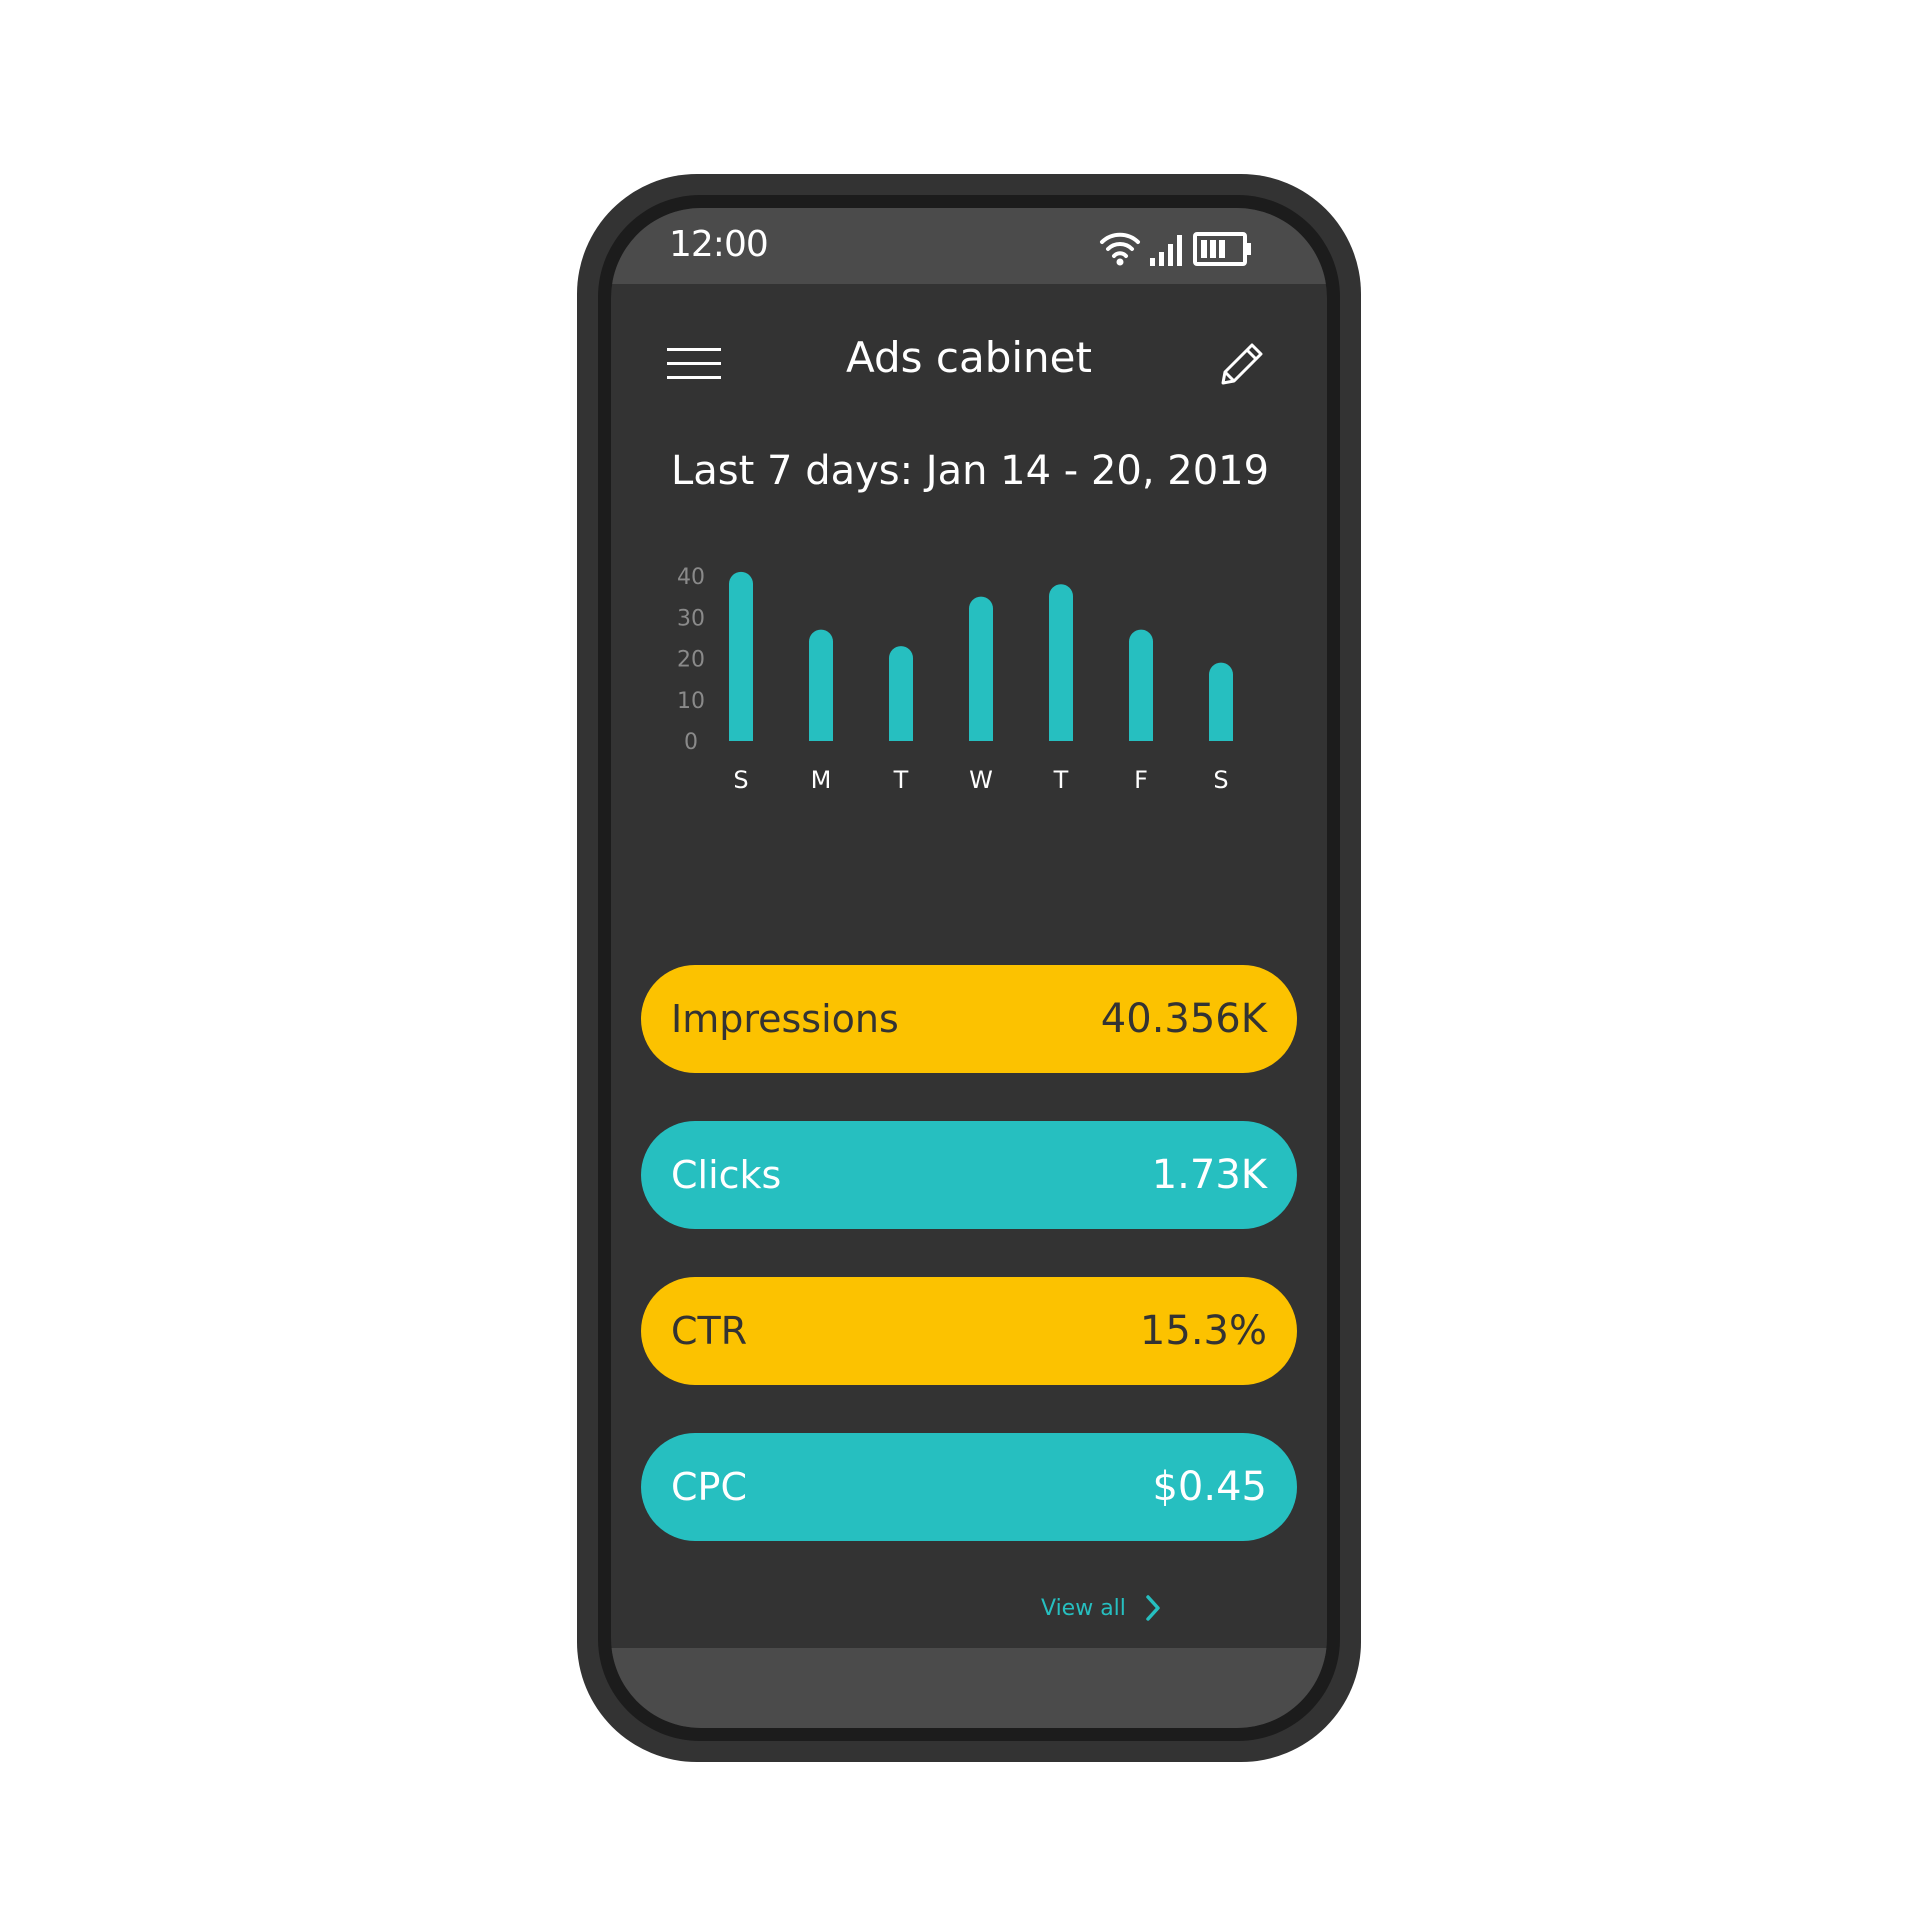 The image size is (1920, 1920). I want to click on impressions-bar-chart: 40 30 20 10 0 S M T W T F S, so click(955, 679).